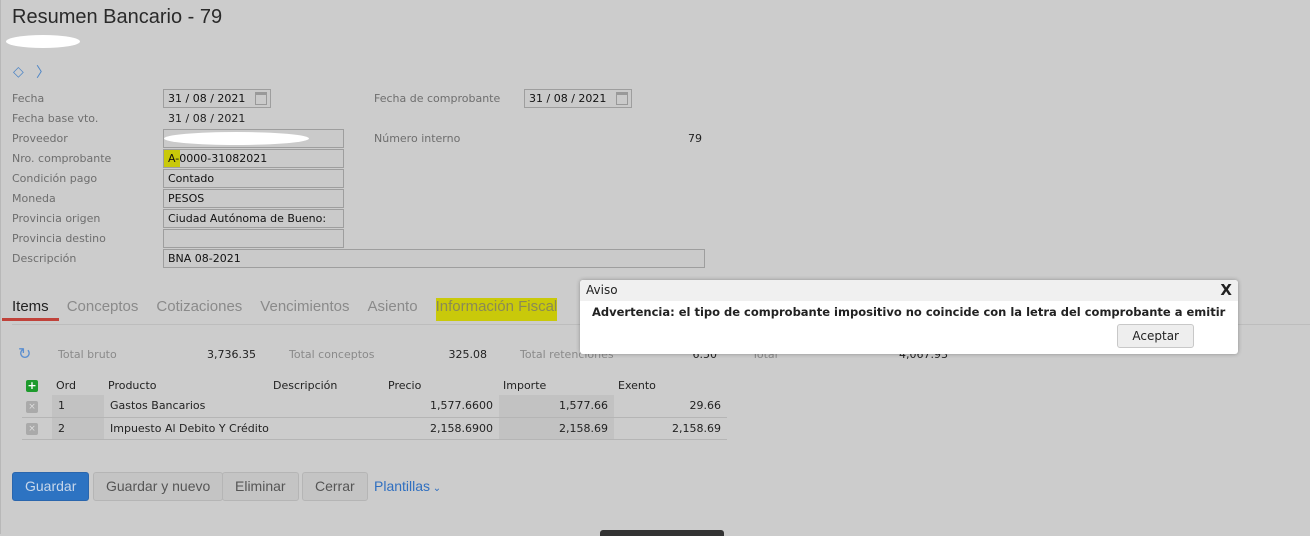 The height and width of the screenshot is (536, 1310). I want to click on chevron-down-icon: ⌄, so click(436, 488).